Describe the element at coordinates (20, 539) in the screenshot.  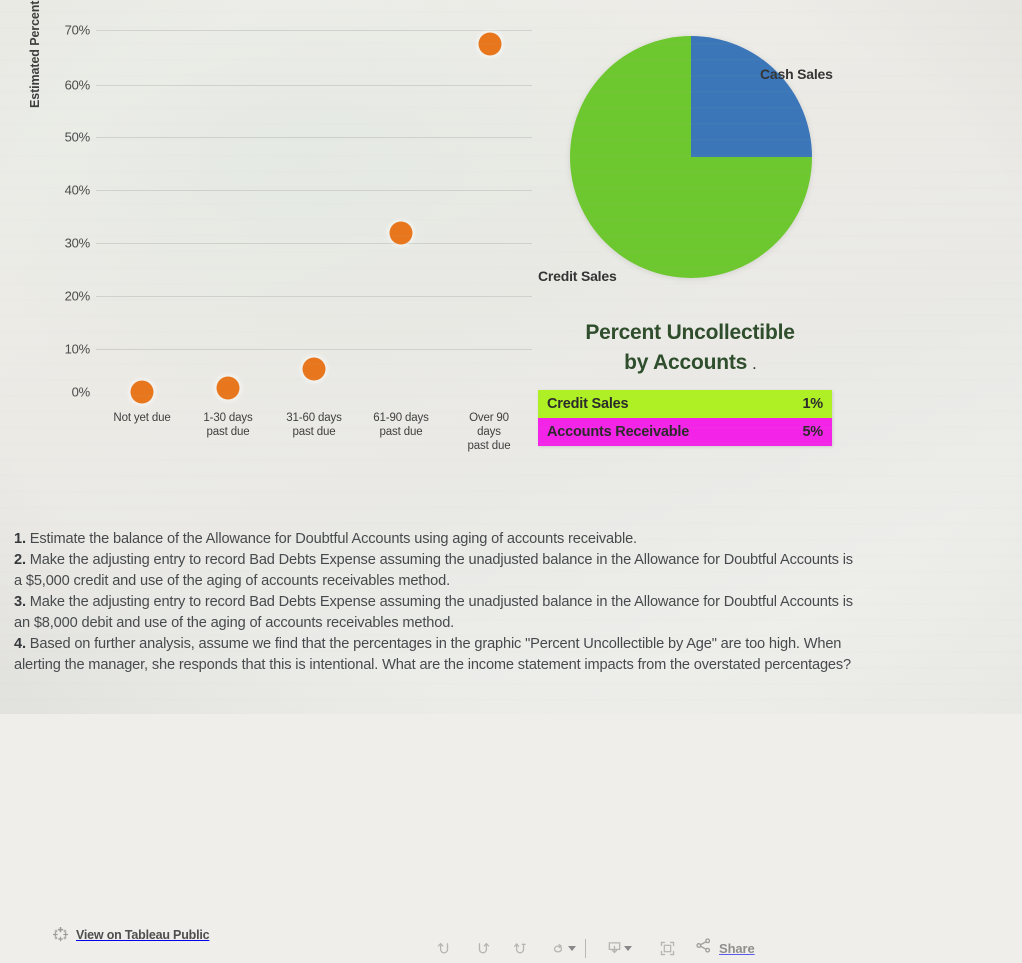
I see `question-1-number: 1.` at that location.